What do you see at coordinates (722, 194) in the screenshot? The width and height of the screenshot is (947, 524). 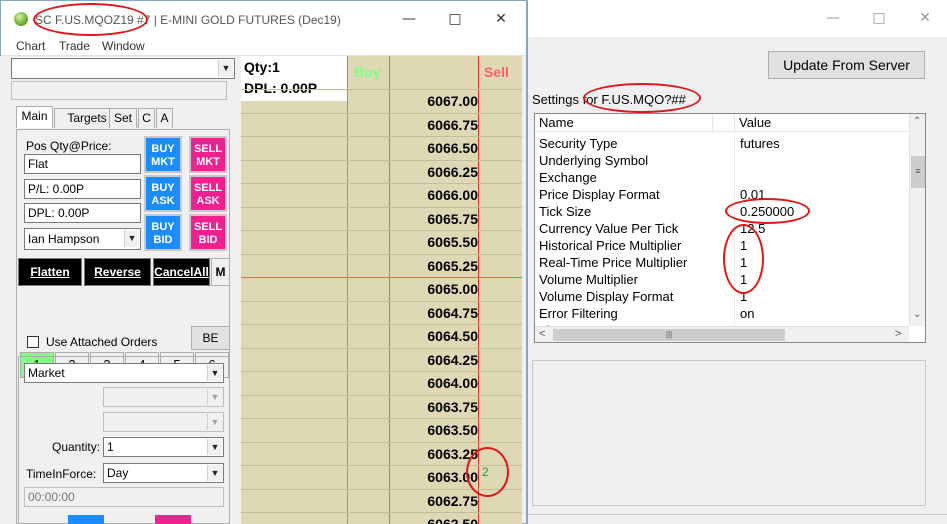 I see `settings-row: Price Display Format 0.01` at bounding box center [722, 194].